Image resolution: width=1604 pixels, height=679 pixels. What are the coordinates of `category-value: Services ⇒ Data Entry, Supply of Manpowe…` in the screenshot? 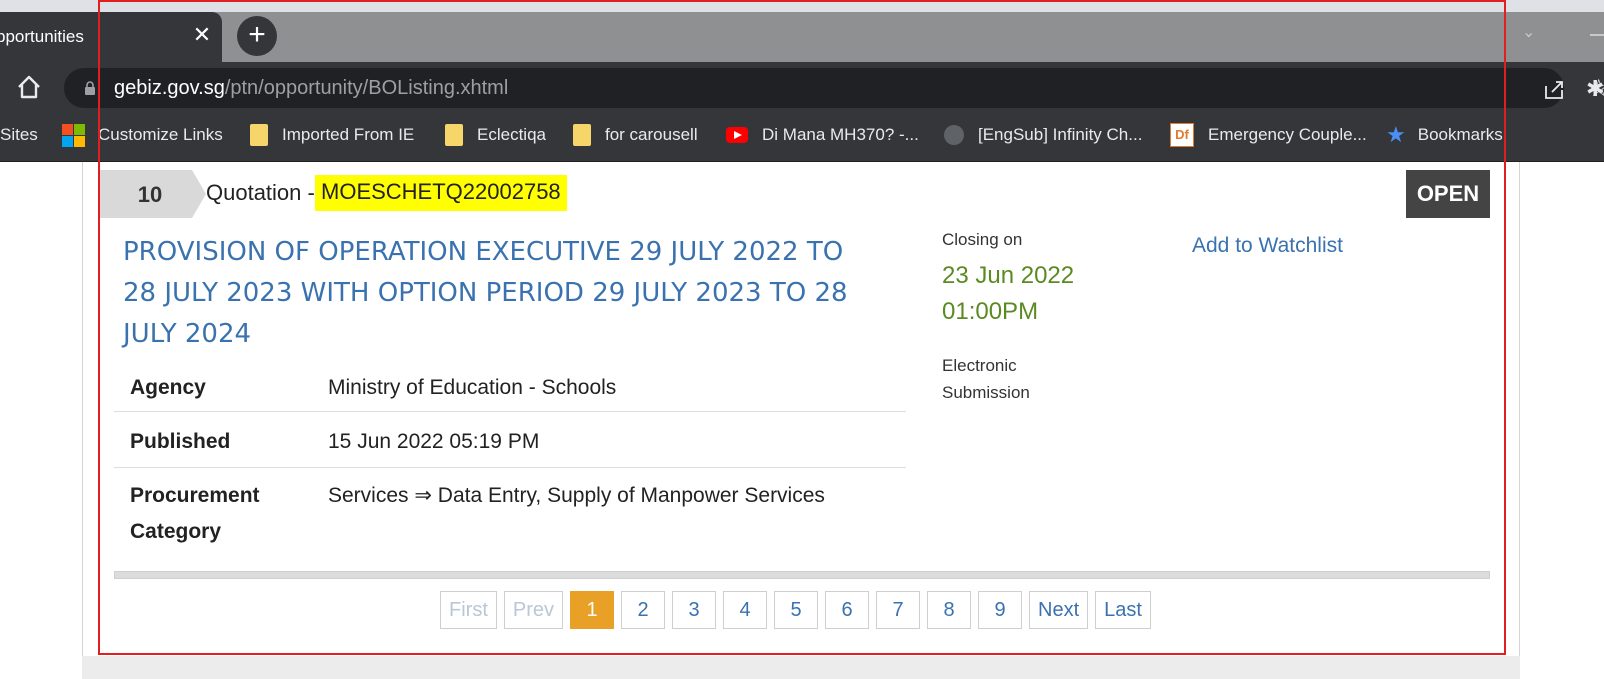 It's located at (576, 495).